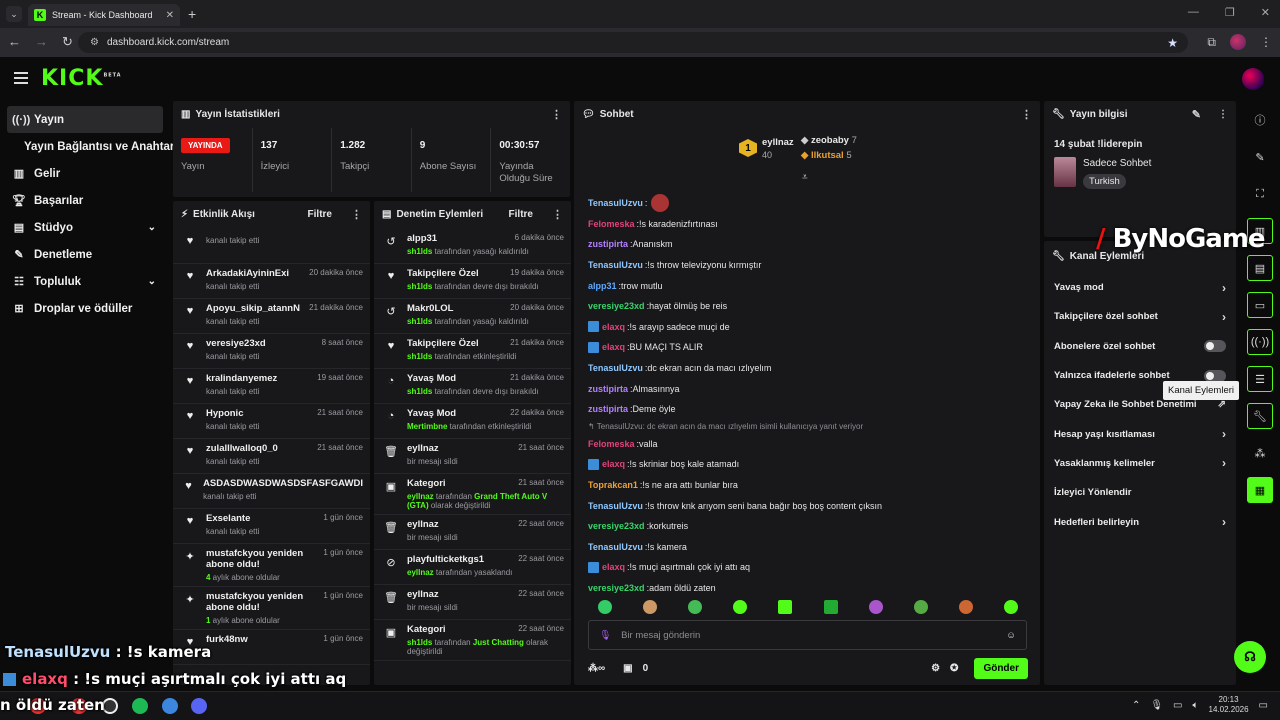 This screenshot has width=1280, height=720. What do you see at coordinates (808, 409) in the screenshot?
I see `chat-message: zustipirta: Deme öyle` at bounding box center [808, 409].